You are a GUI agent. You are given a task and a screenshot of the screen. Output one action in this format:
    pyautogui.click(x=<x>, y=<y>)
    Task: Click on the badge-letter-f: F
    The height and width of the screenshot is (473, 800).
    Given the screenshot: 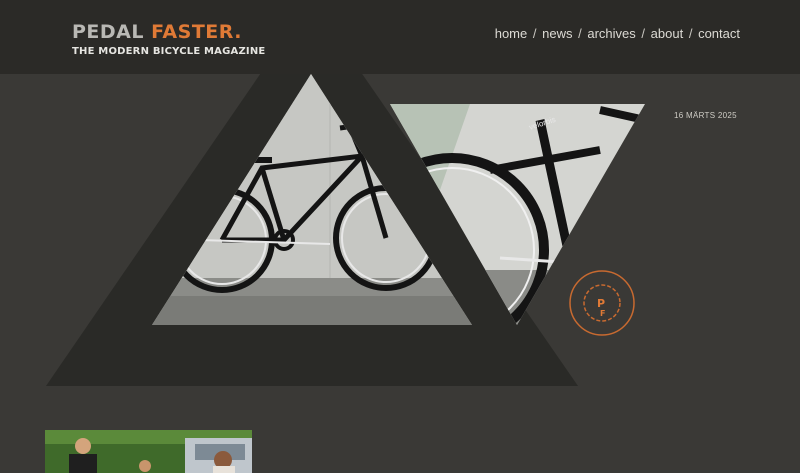 What is the action you would take?
    pyautogui.click(x=602, y=313)
    